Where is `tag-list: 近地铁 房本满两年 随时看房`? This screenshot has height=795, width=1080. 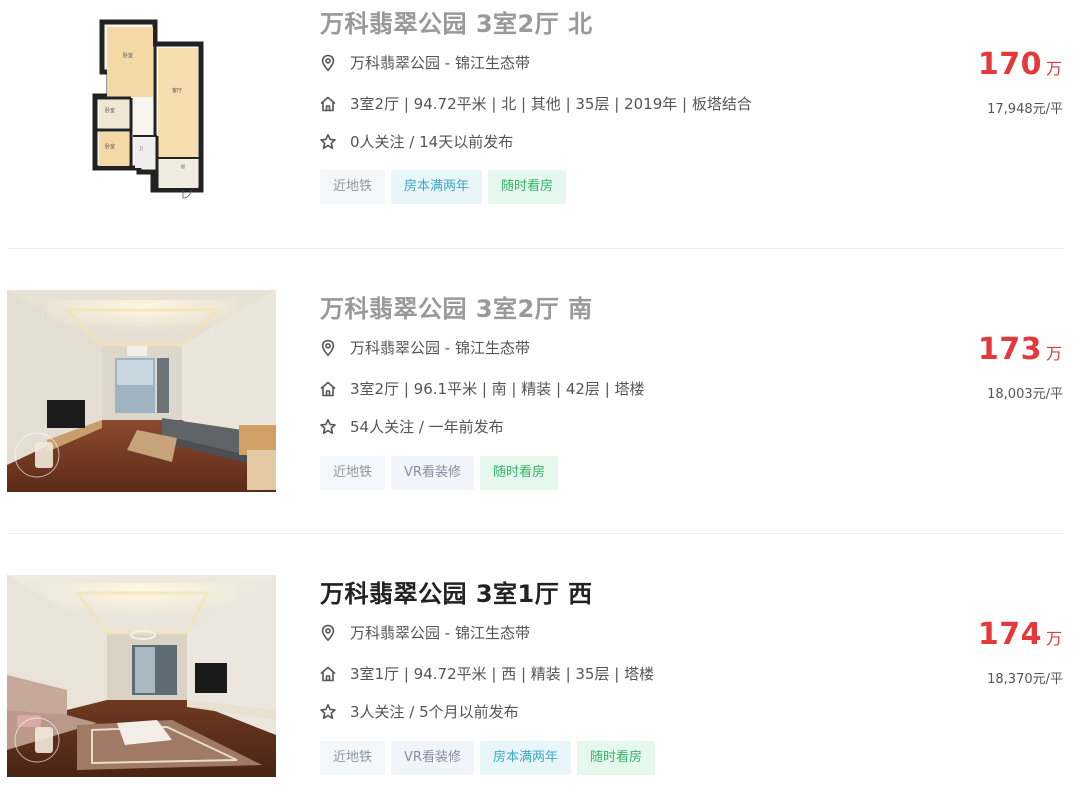
tag-list: 近地铁 房本满两年 随时看房 is located at coordinates (443, 187).